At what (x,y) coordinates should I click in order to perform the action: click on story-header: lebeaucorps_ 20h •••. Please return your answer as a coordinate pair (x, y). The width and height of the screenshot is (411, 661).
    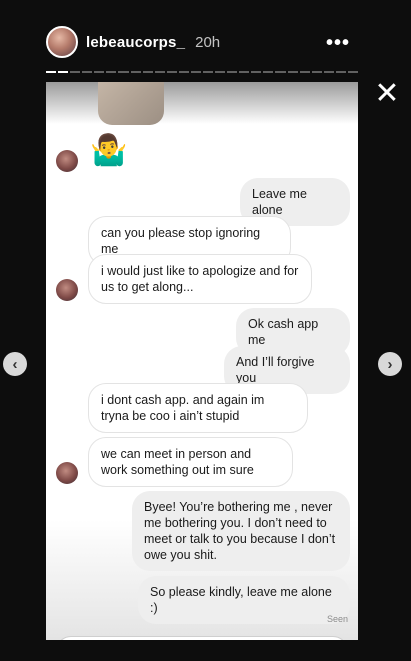
    Looking at the image, I should click on (206, 42).